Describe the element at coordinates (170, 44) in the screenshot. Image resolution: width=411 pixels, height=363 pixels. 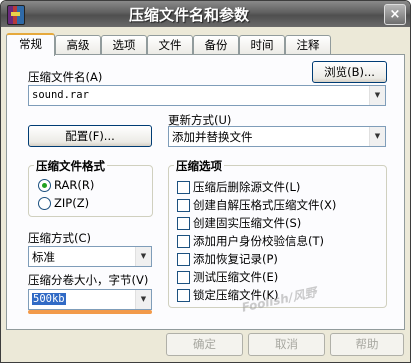
I see `tab-files: 文件` at that location.